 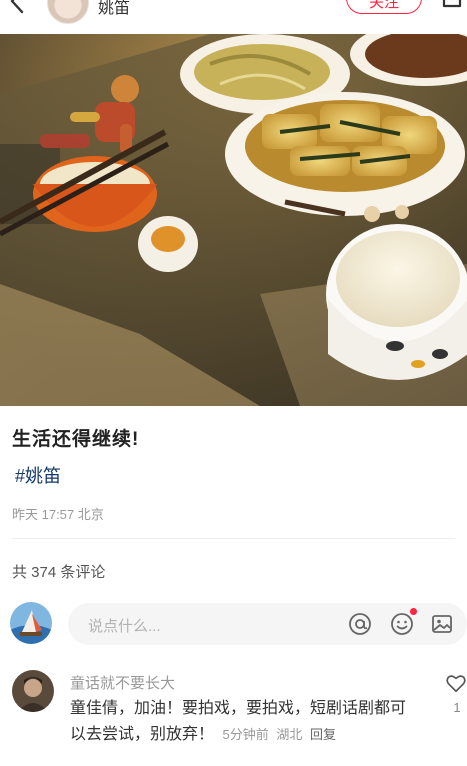 I want to click on notification-dot, so click(x=413, y=611).